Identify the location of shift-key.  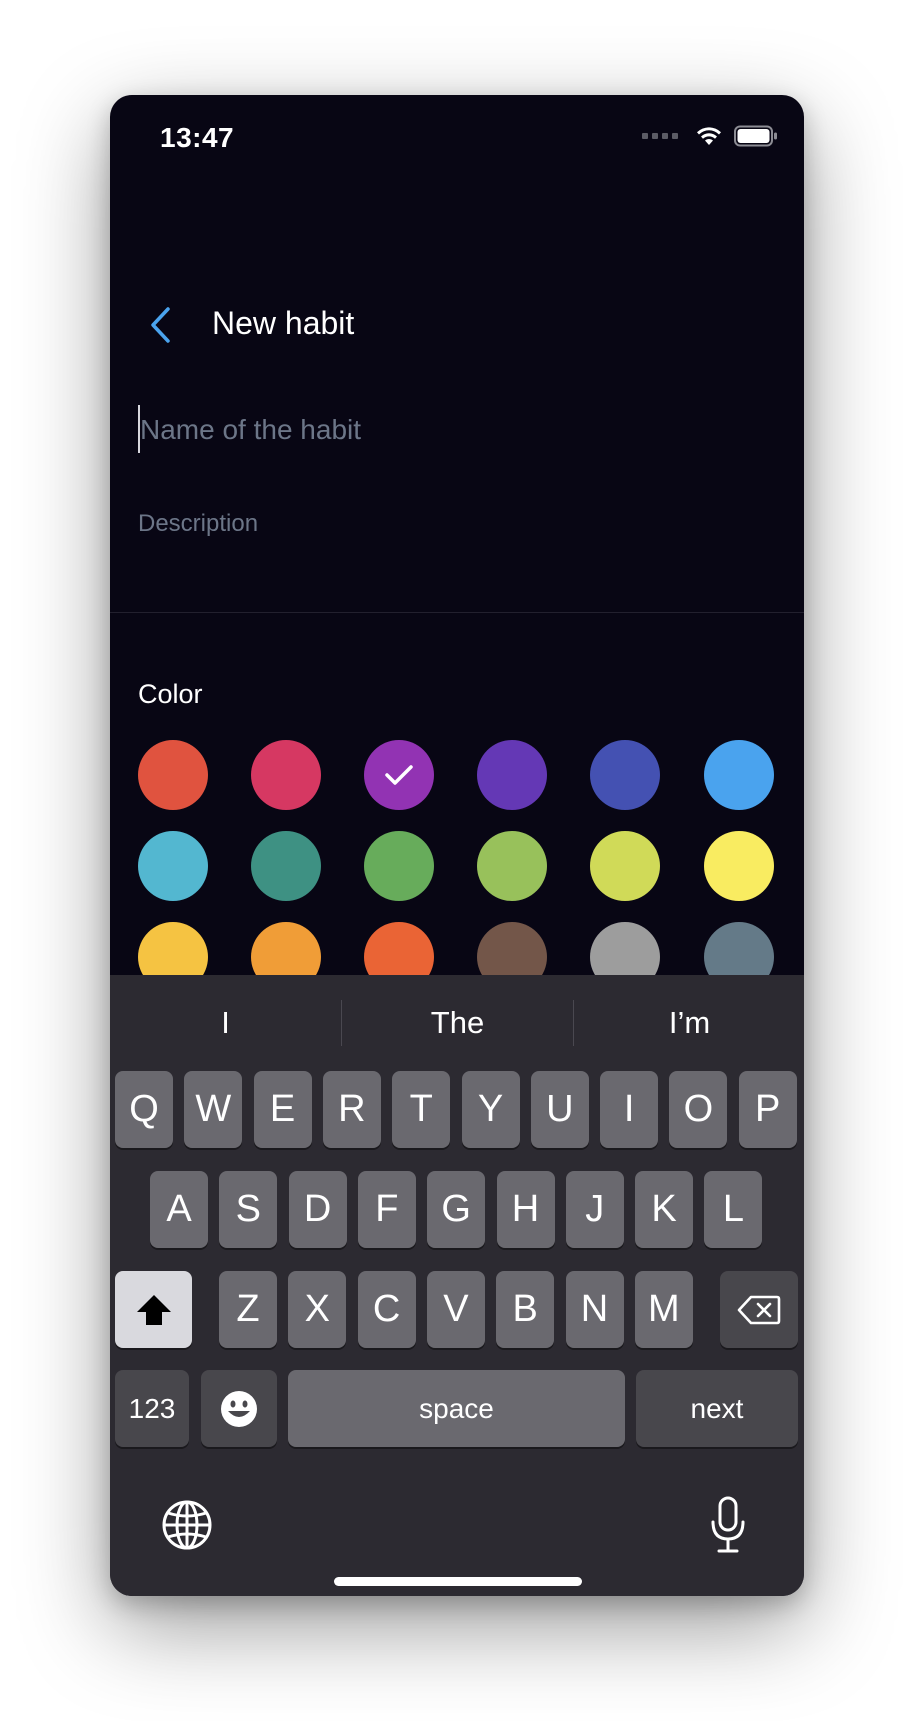
(153, 1309).